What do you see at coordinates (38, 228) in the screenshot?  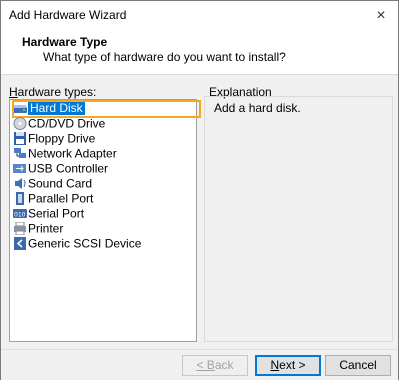 I see `list-item-printer: Printer` at bounding box center [38, 228].